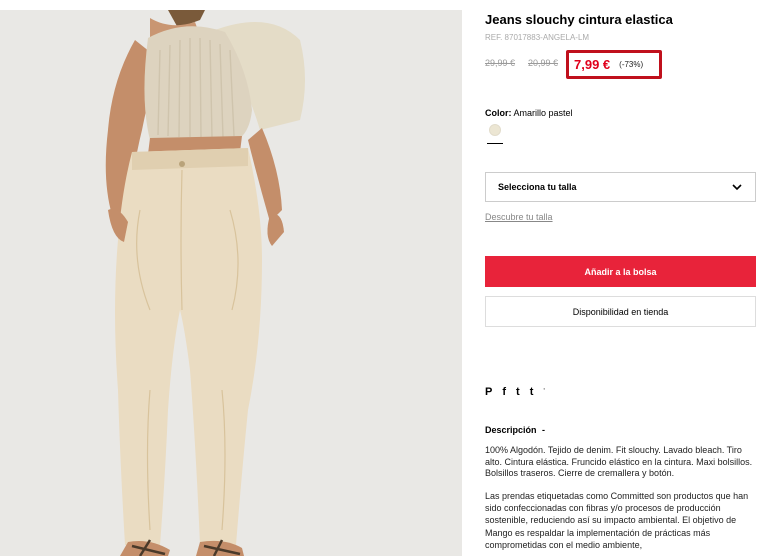 This screenshot has height=556, width=777. What do you see at coordinates (544, 392) in the screenshot?
I see `more-share-icon: '` at bounding box center [544, 392].